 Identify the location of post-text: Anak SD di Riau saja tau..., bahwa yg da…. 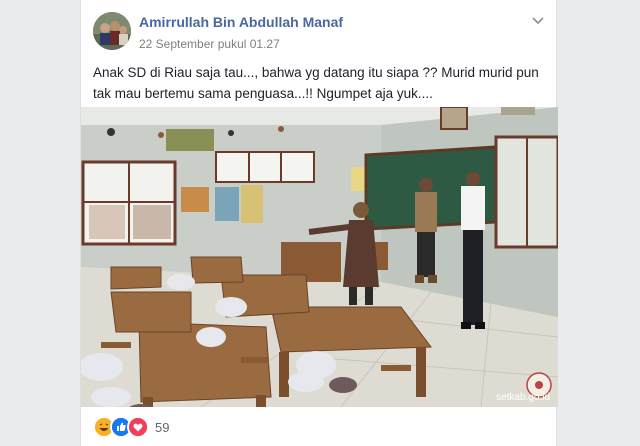
(316, 83).